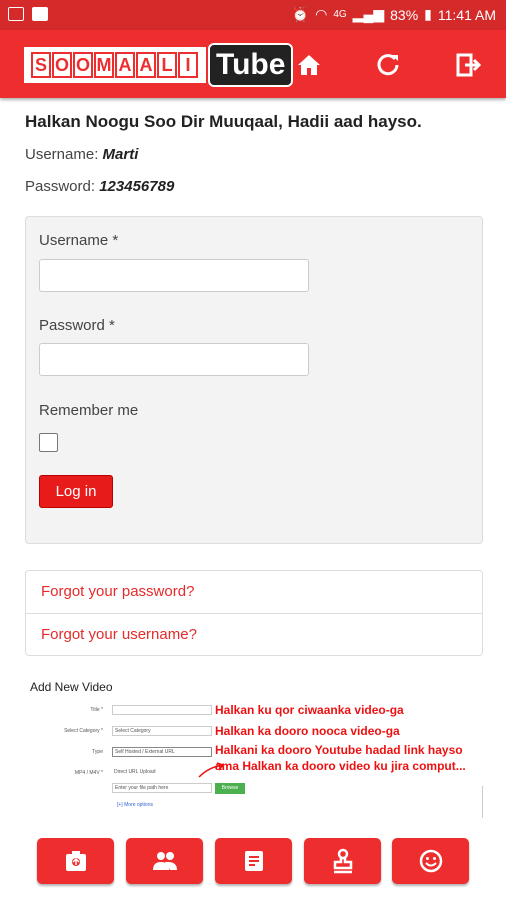  I want to click on field-label: Type, so click(97, 752).